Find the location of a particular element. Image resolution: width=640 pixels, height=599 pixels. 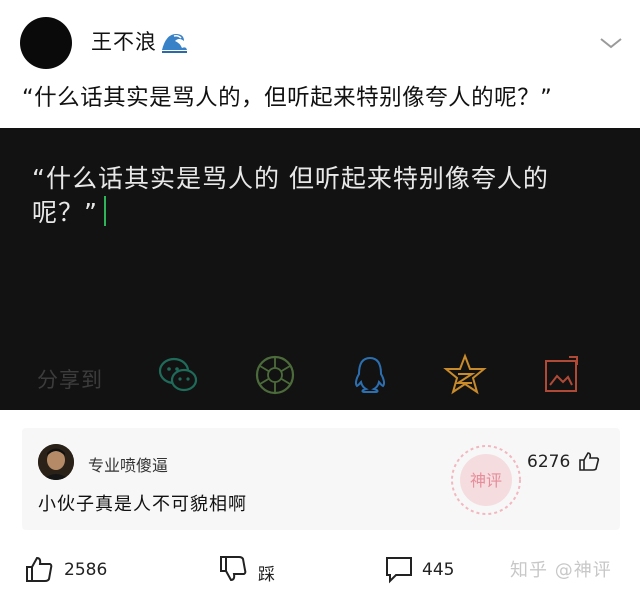

wechat-icon is located at coordinates (178, 375).